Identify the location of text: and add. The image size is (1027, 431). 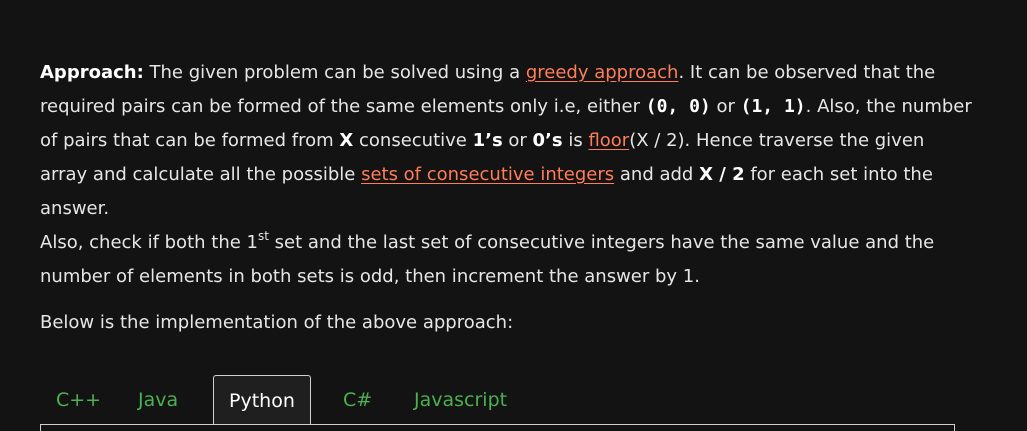
(657, 174).